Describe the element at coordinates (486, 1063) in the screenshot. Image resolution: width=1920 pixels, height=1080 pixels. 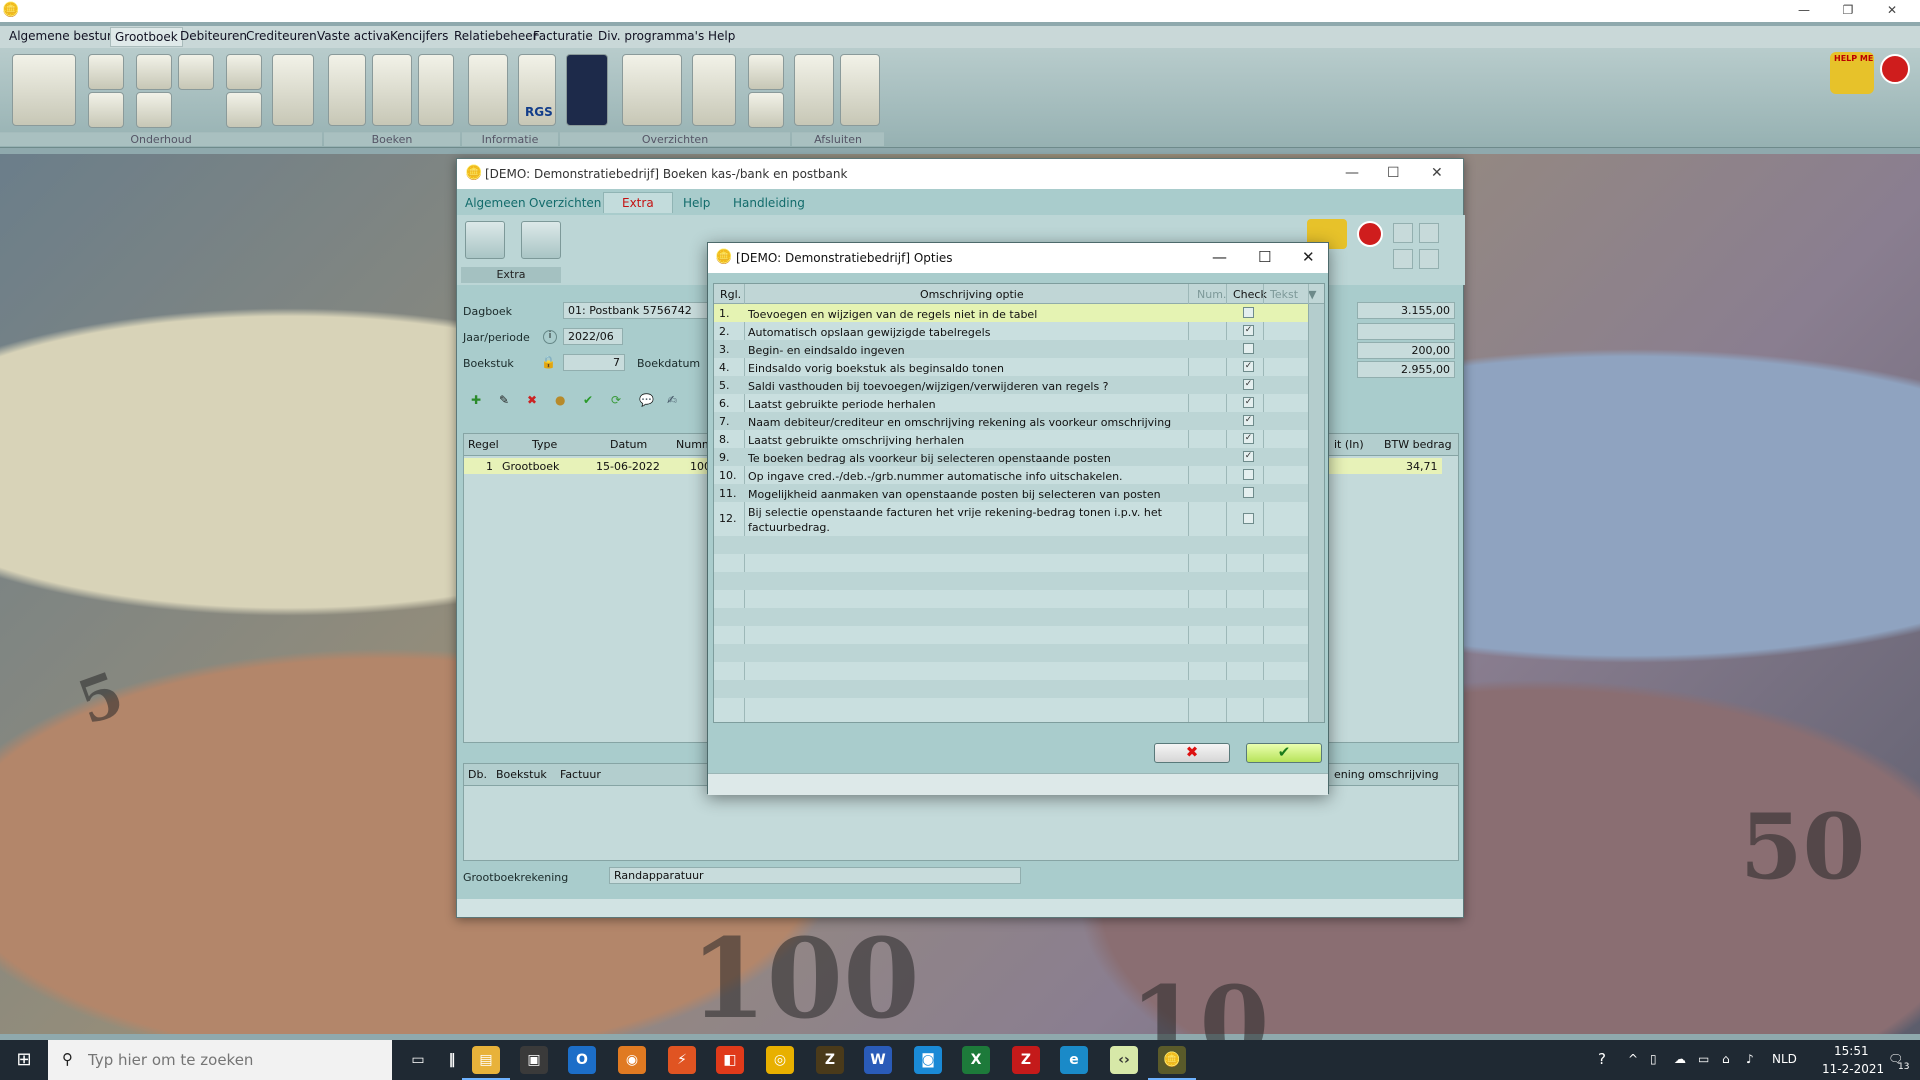
I see `file-explorer-icon: ▤` at that location.